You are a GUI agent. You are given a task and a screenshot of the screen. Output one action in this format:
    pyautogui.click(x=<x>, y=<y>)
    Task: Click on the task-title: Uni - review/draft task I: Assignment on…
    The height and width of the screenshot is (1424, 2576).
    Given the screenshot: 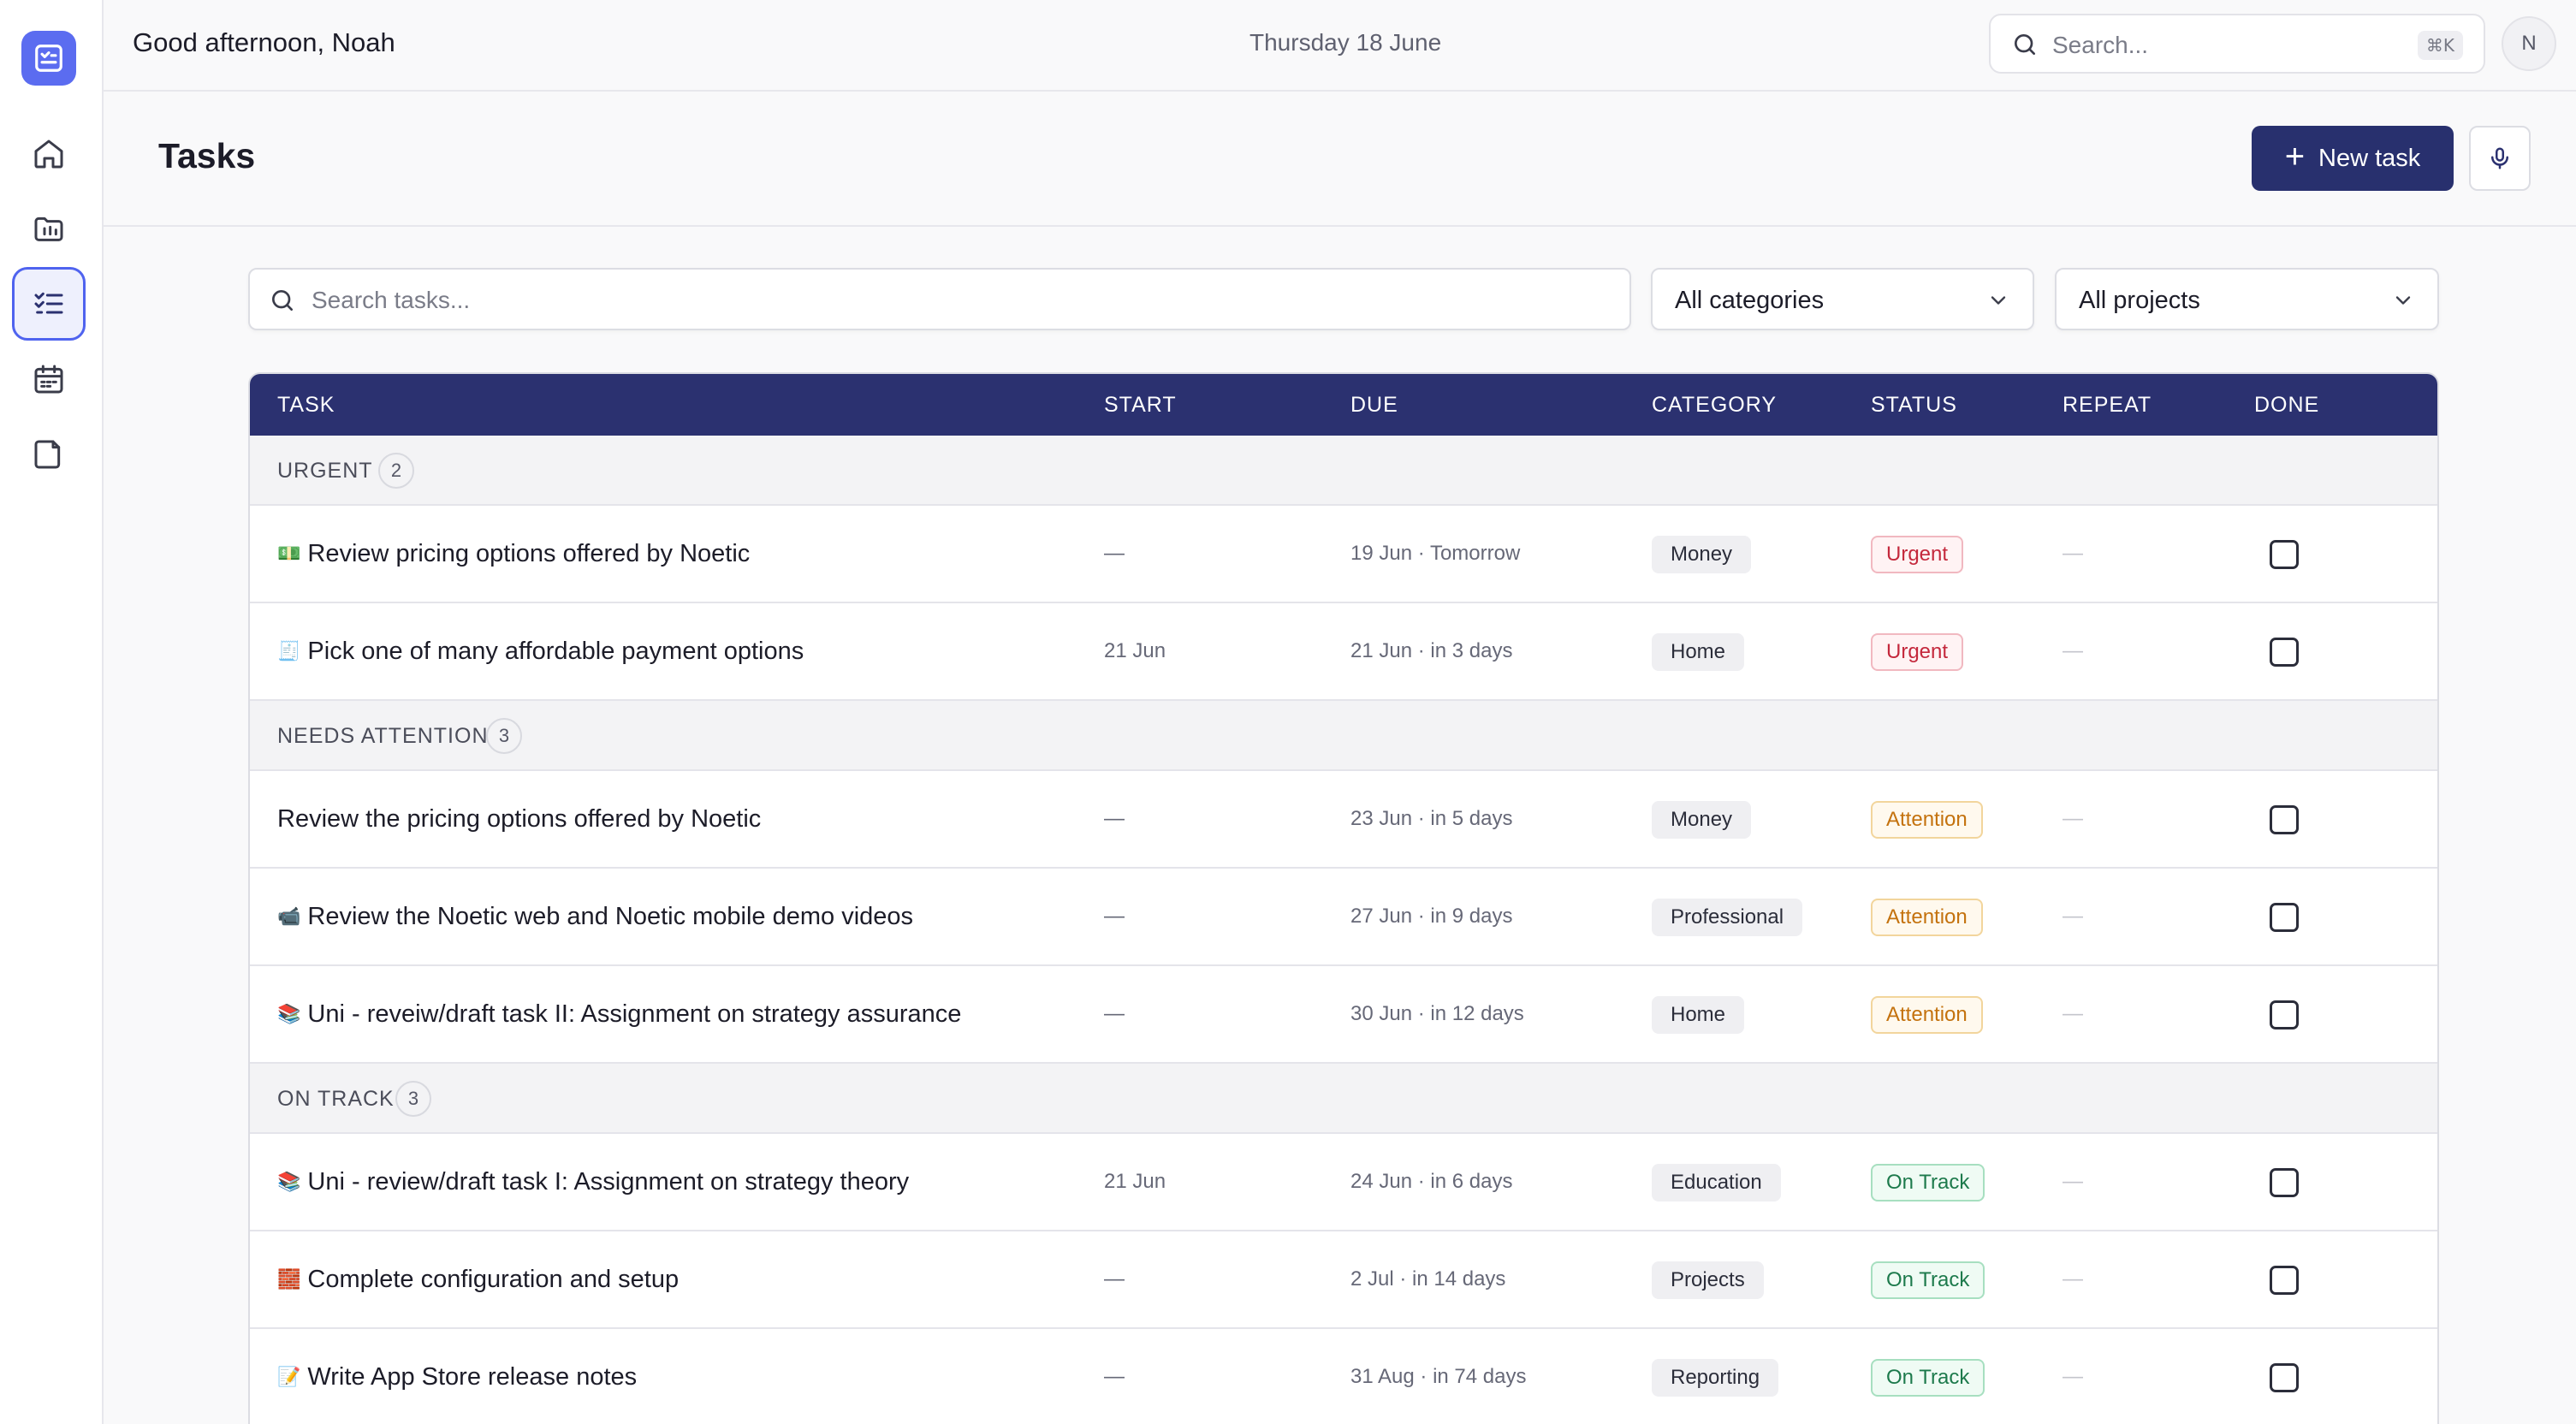 What is the action you would take?
    pyautogui.click(x=608, y=1181)
    